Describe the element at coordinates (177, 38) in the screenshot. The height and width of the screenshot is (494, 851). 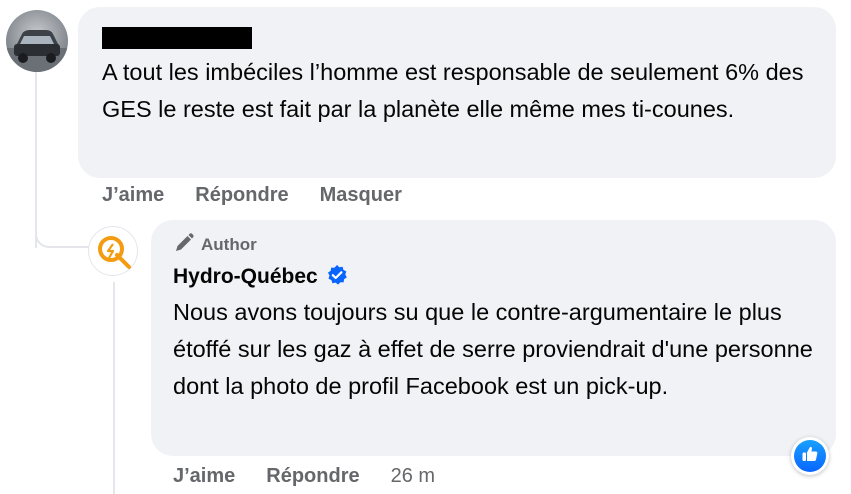
I see `redacted-username` at that location.